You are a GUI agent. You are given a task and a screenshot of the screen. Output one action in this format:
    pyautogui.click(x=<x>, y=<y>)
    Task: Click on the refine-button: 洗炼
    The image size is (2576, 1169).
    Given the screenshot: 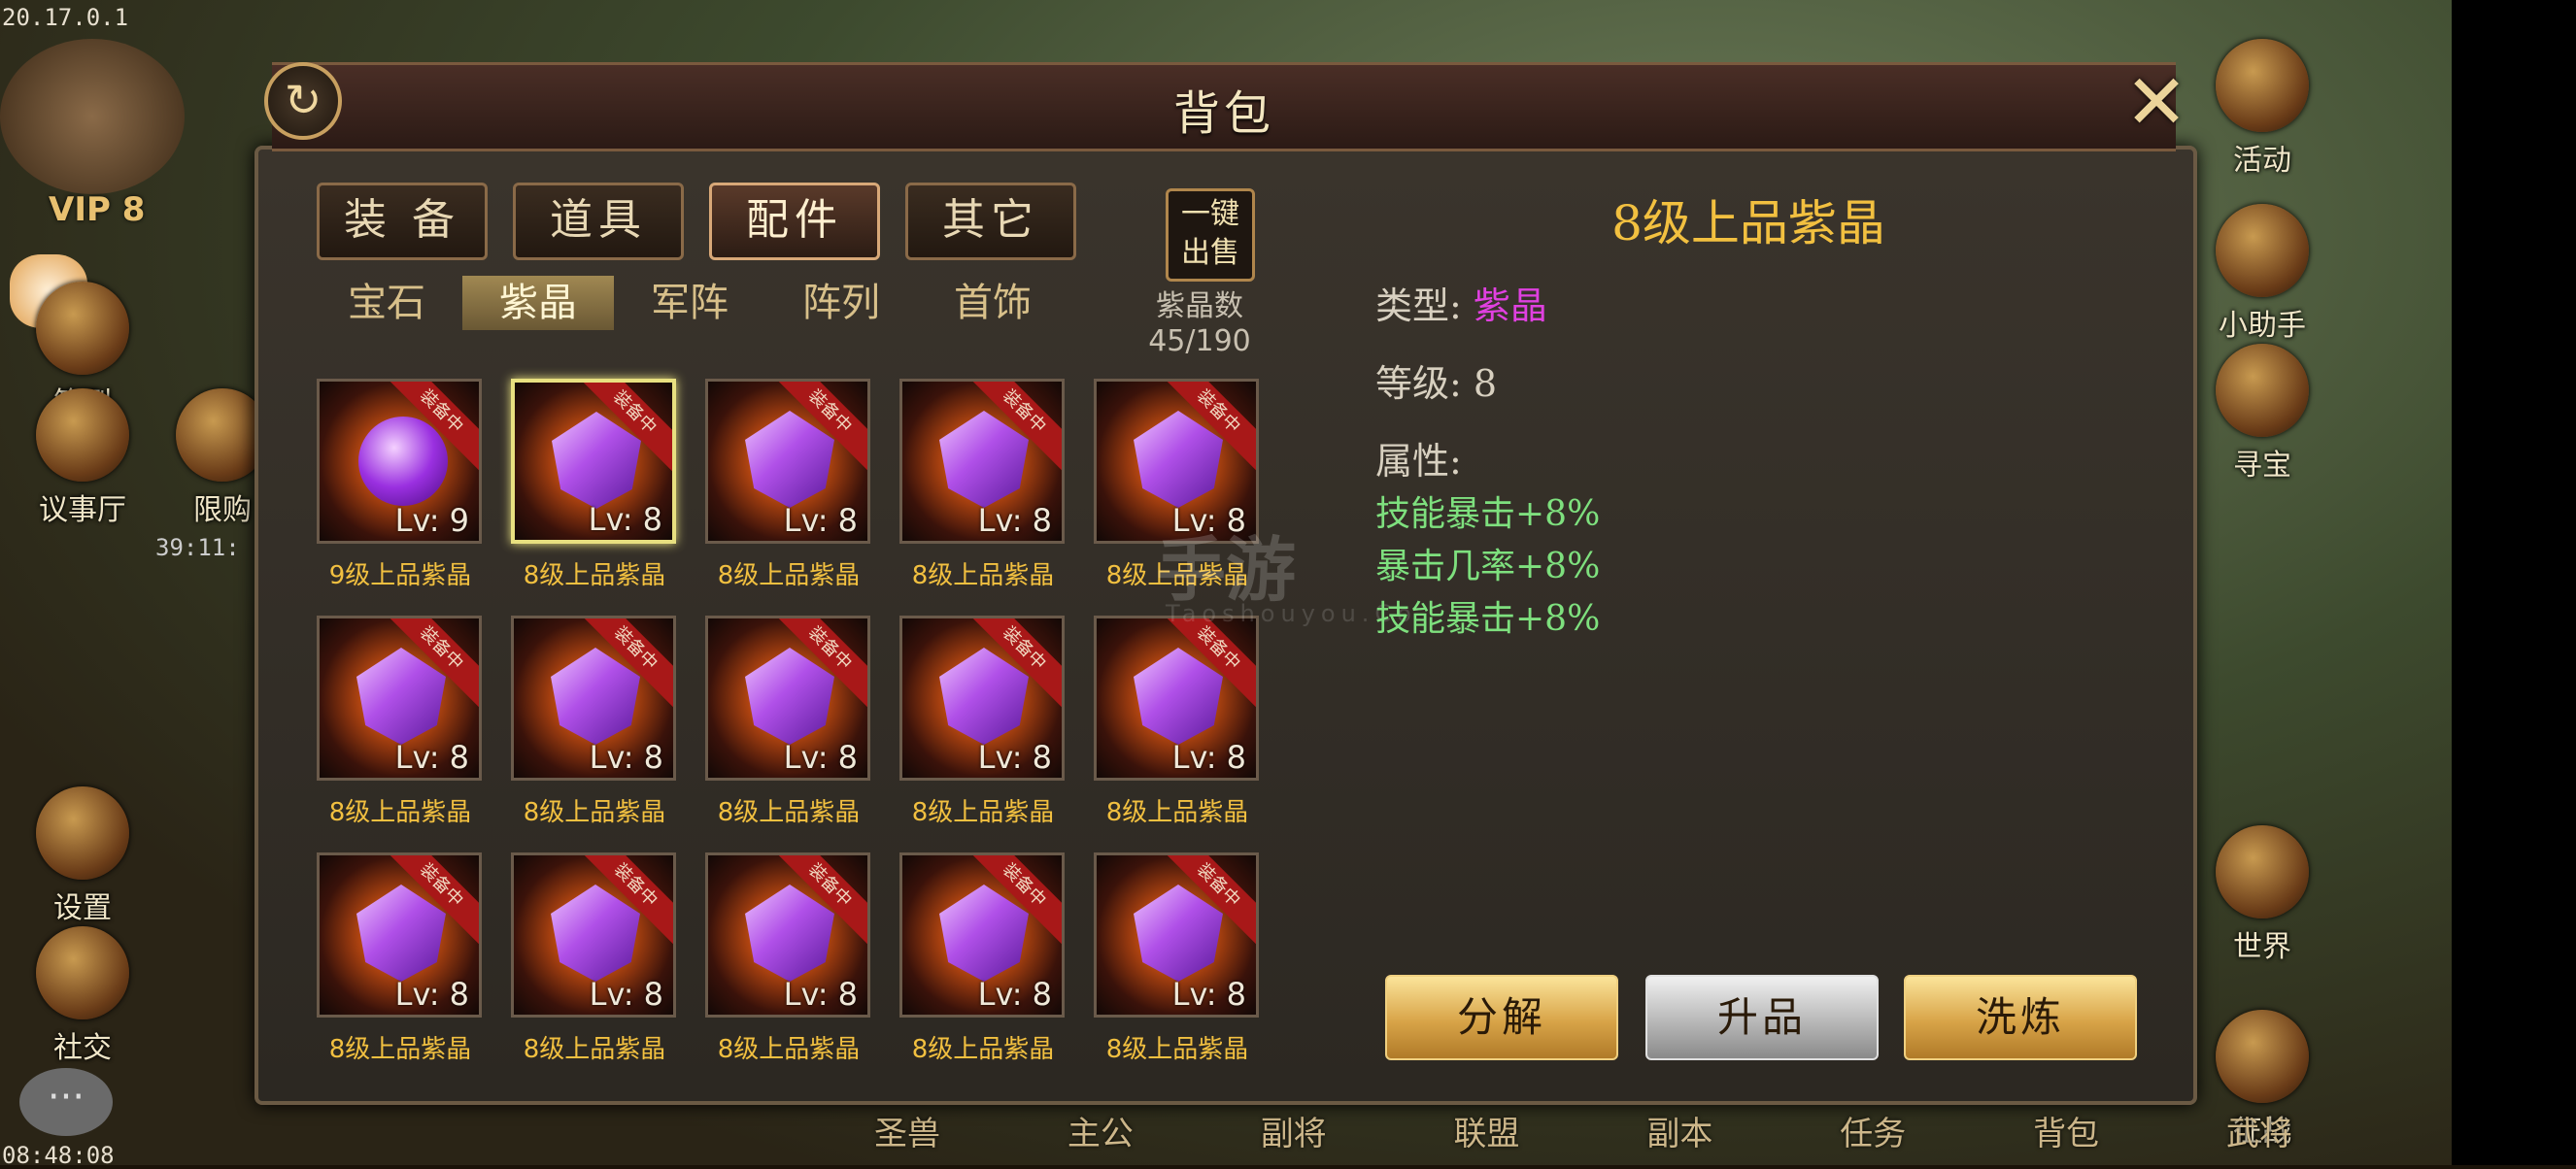 What is the action you would take?
    pyautogui.click(x=2020, y=1017)
    